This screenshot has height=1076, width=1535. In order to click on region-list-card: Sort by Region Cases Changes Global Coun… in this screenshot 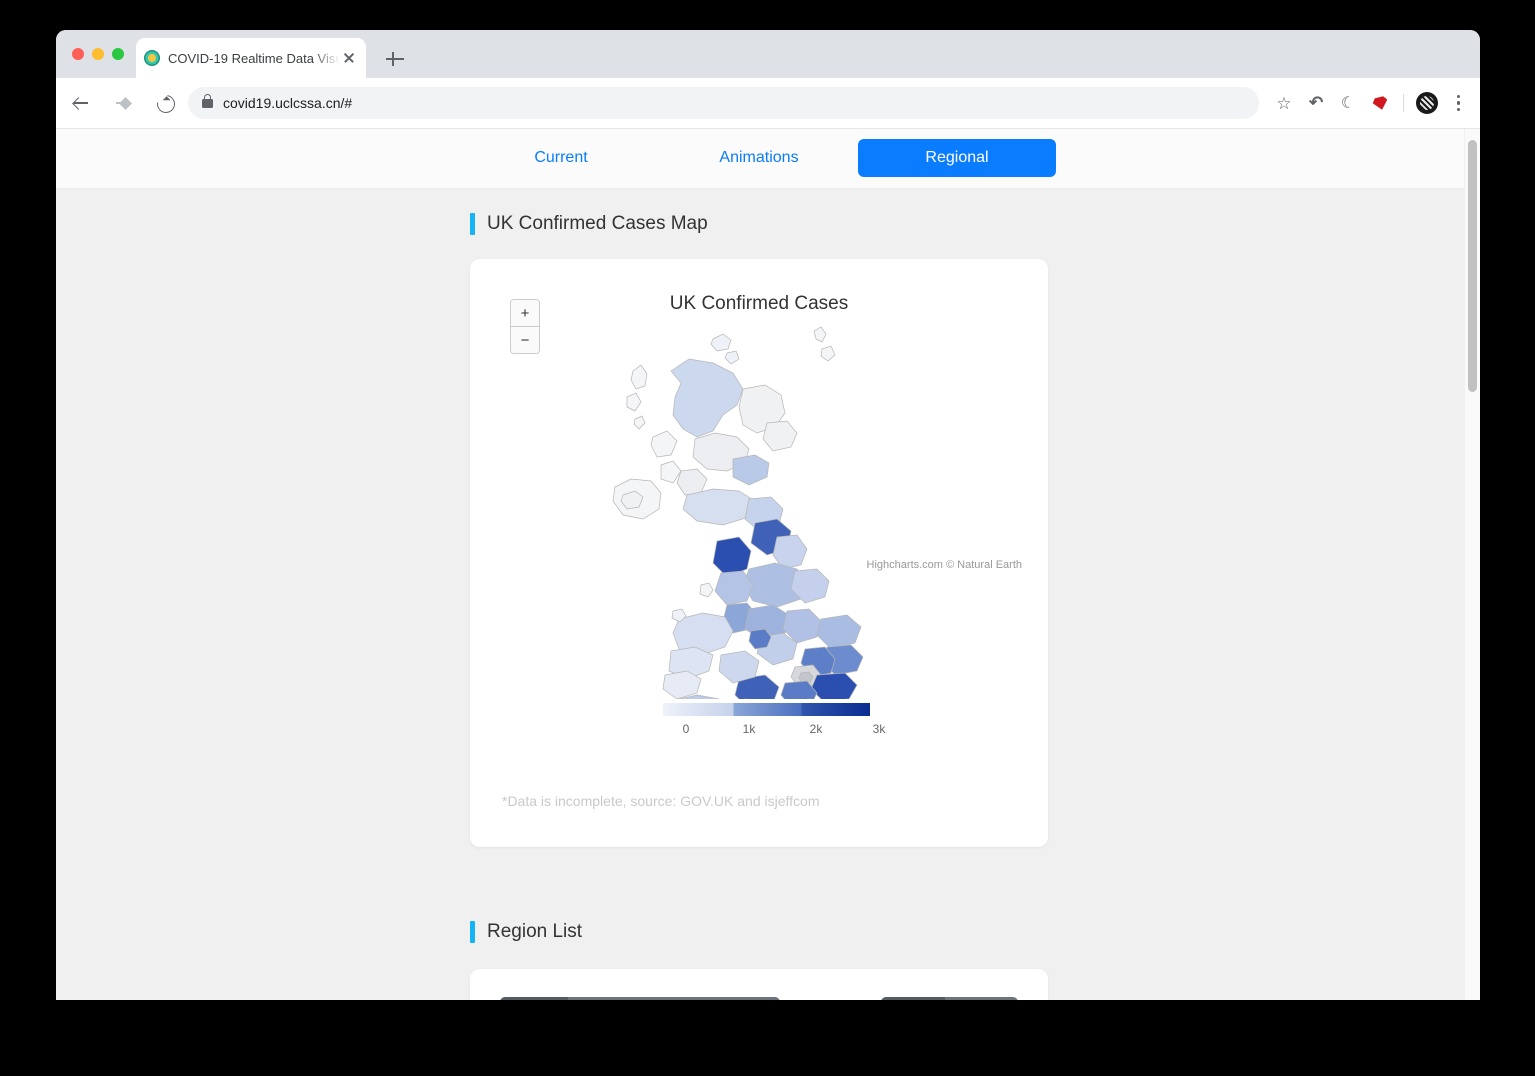, I will do `click(759, 984)`.